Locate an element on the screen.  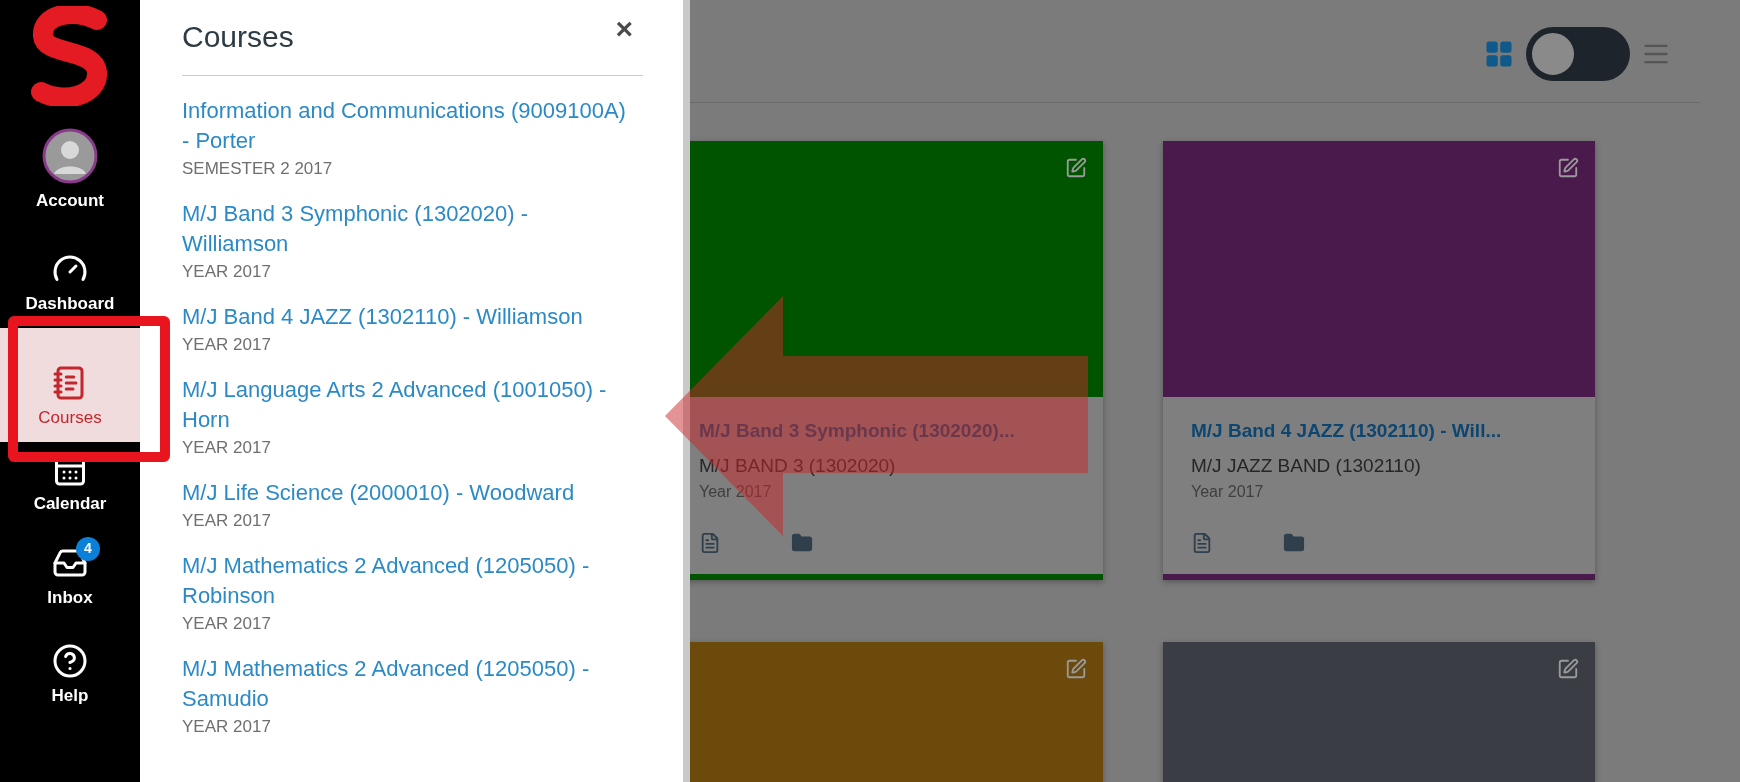
nav-item: Dashboard is located at coordinates (70, 276).